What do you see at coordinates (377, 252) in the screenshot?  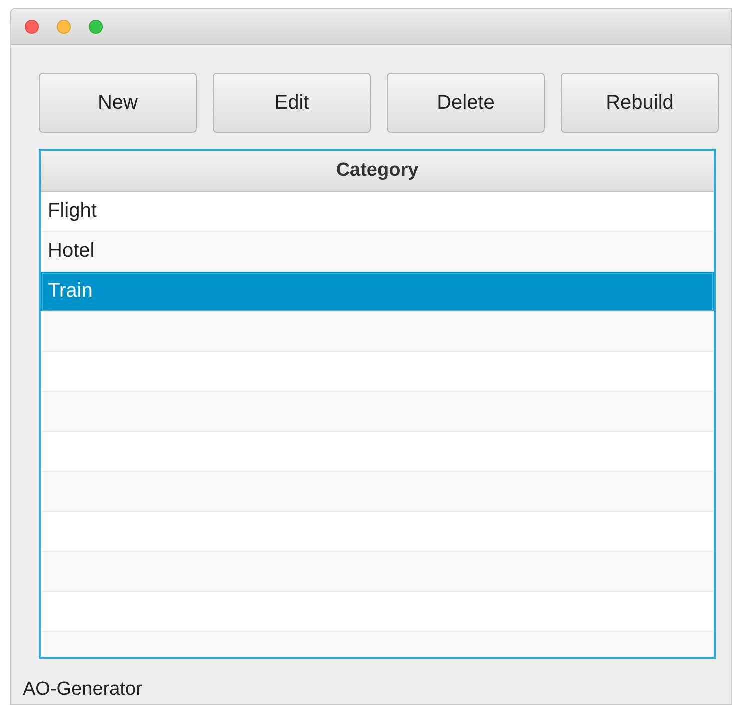 I see `table-row: Hotel` at bounding box center [377, 252].